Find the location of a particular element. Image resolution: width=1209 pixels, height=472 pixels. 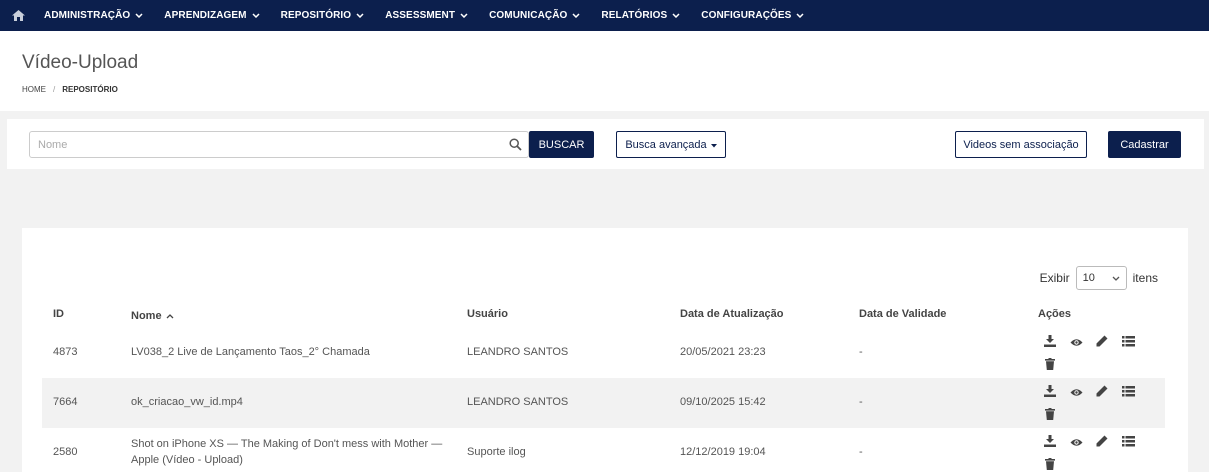

page-title: Vídeo-Upload is located at coordinates (80, 62).